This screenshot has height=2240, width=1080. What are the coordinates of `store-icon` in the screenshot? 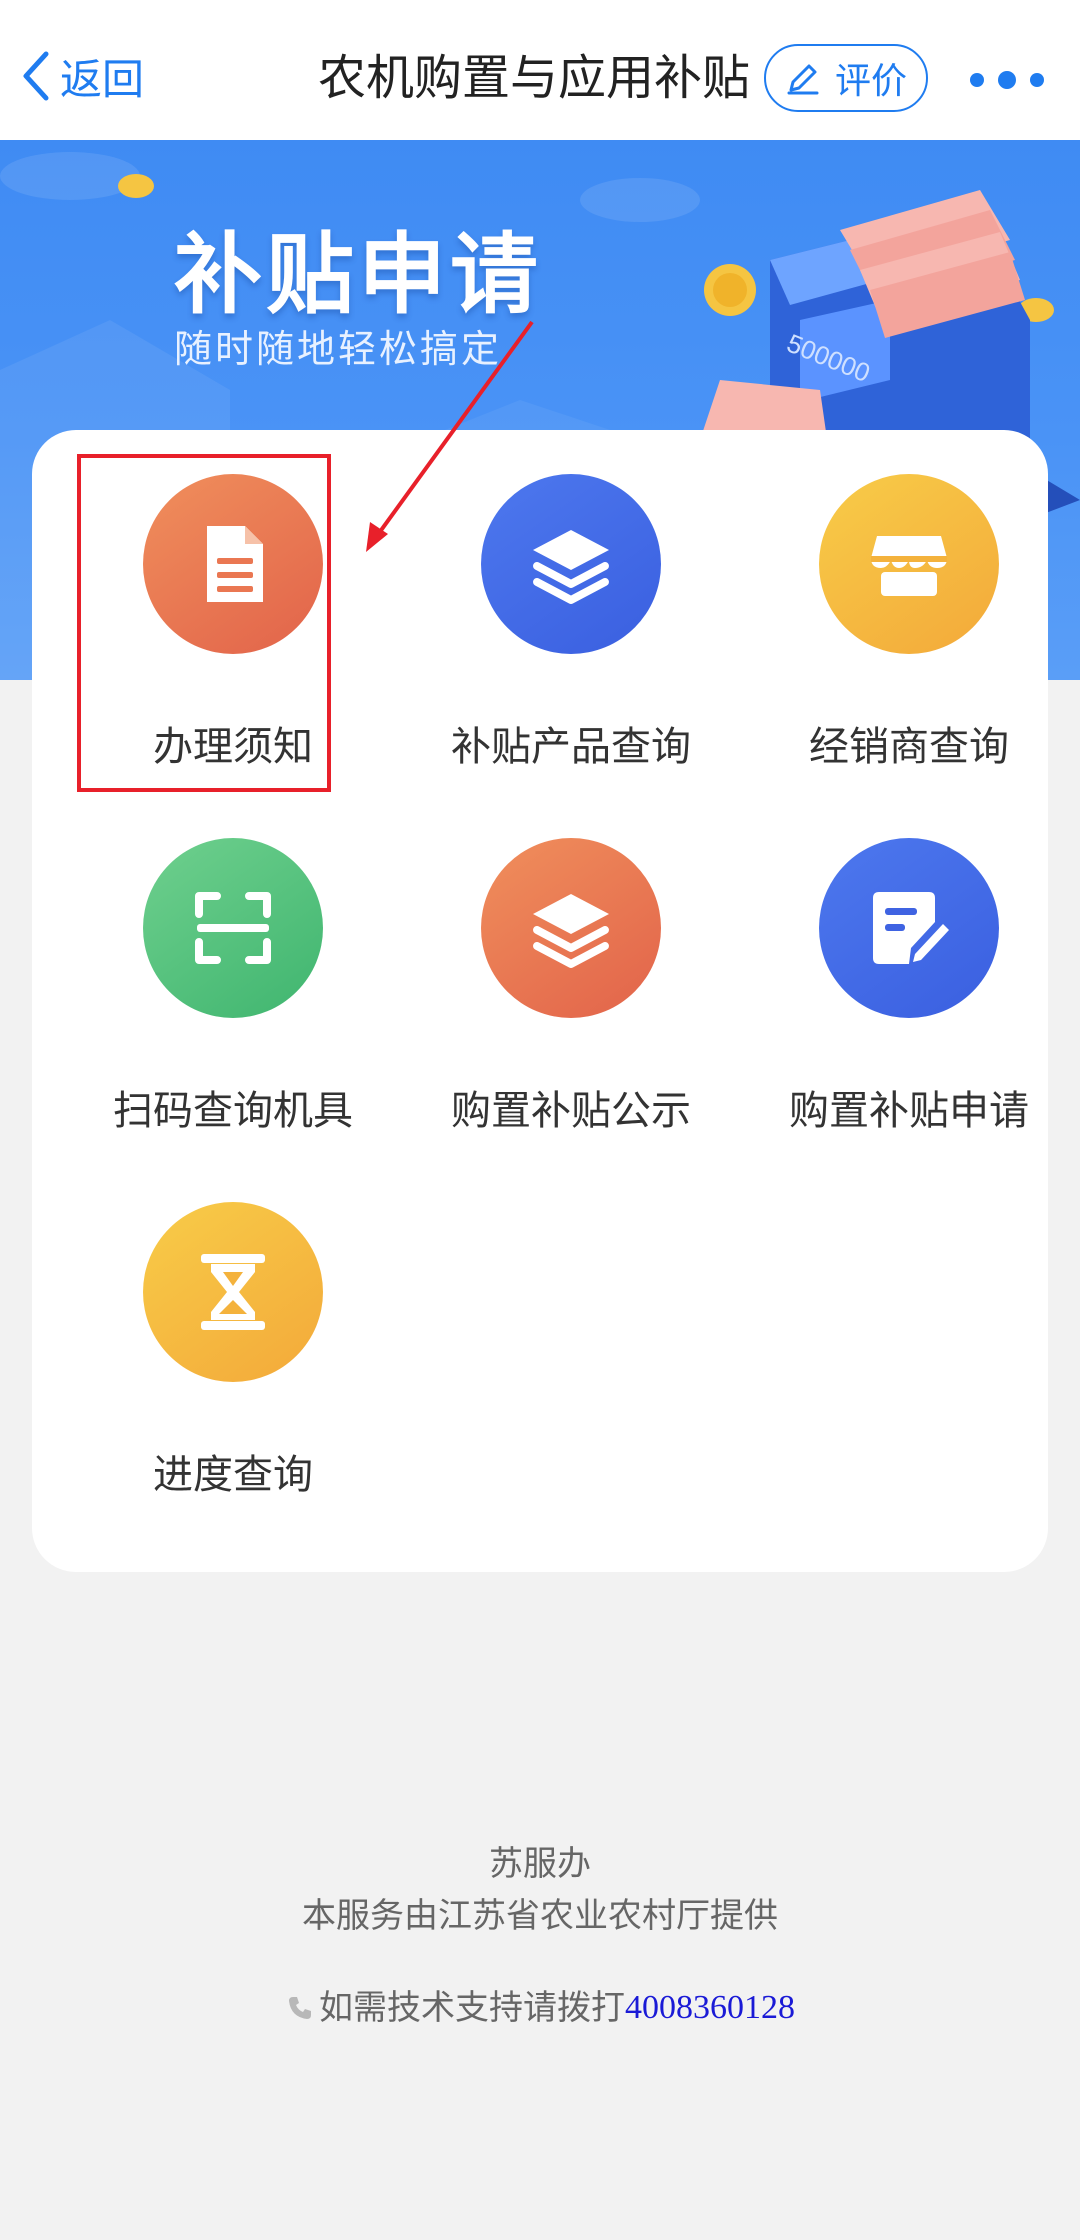 It's located at (909, 566).